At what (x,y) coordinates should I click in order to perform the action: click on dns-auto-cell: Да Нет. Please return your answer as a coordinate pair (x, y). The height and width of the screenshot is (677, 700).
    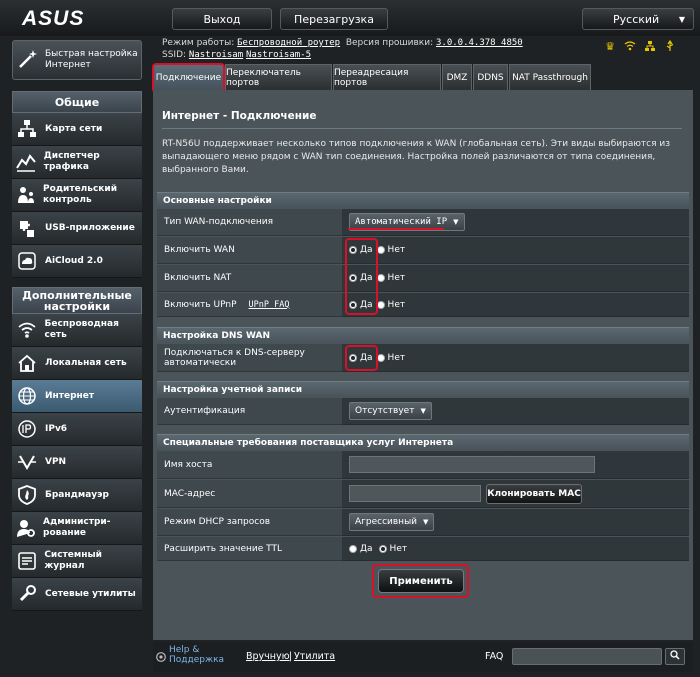
    Looking at the image, I should click on (515, 358).